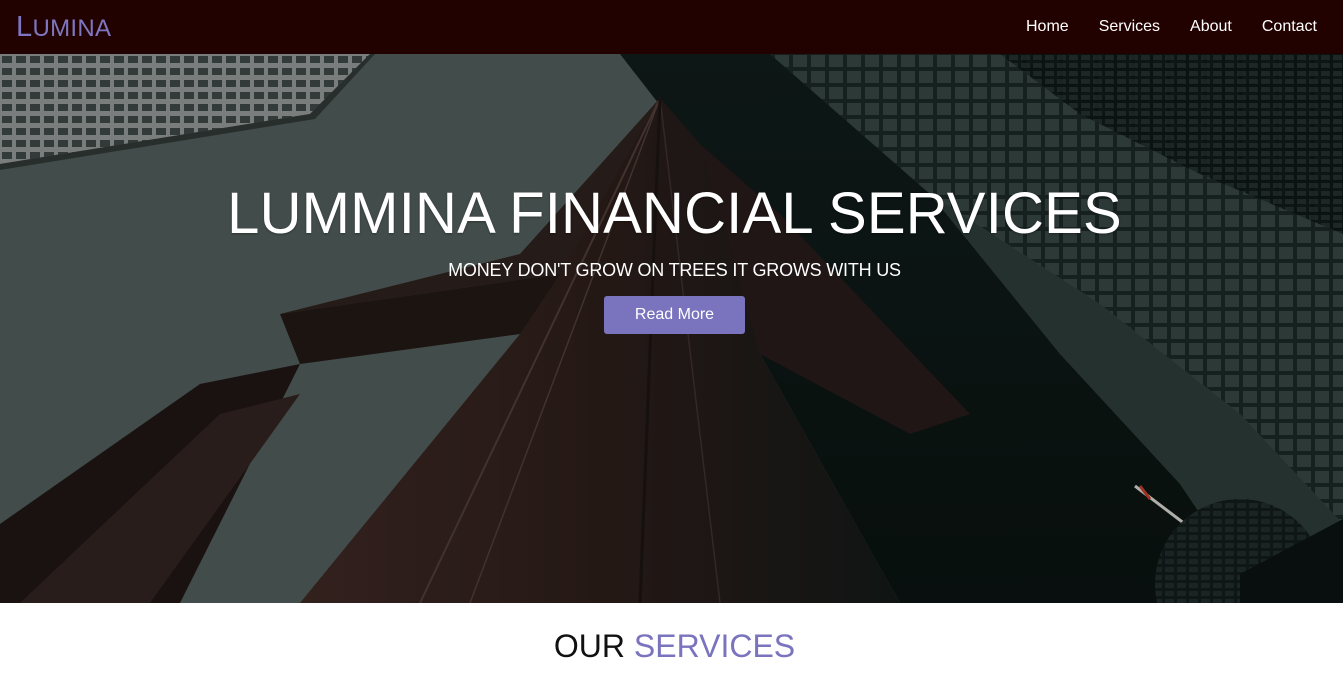 The height and width of the screenshot is (686, 1343). Describe the element at coordinates (674, 213) in the screenshot. I see `hero-title: LUMMINA FINANCIAL SERVICES` at that location.